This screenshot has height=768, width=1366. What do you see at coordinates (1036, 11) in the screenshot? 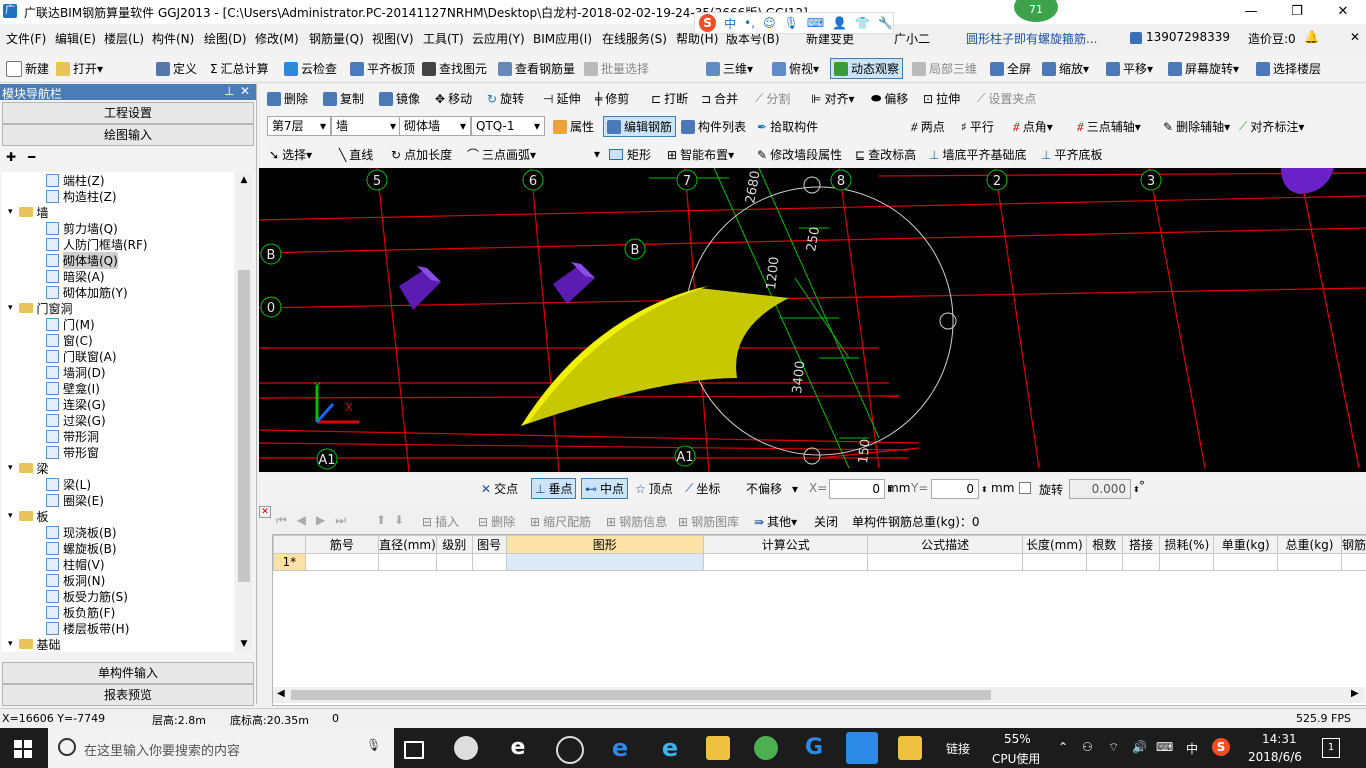
I see `notification-badge: 71` at bounding box center [1036, 11].